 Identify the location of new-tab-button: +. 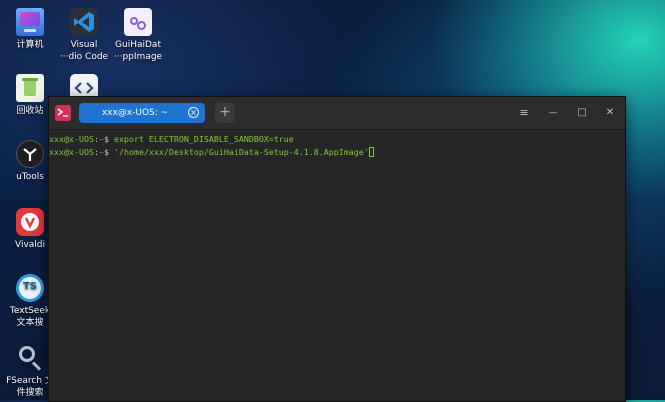
(225, 113).